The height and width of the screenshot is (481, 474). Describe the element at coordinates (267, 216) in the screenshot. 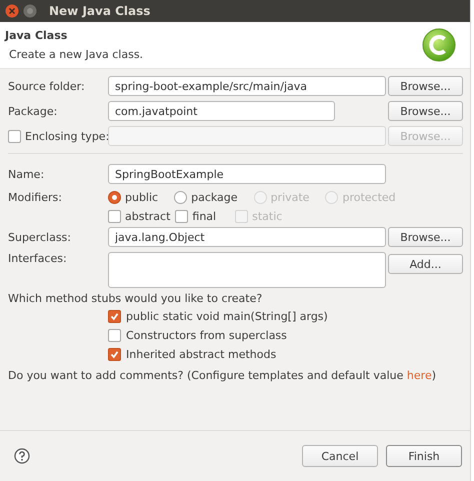

I see `option-label: static` at that location.